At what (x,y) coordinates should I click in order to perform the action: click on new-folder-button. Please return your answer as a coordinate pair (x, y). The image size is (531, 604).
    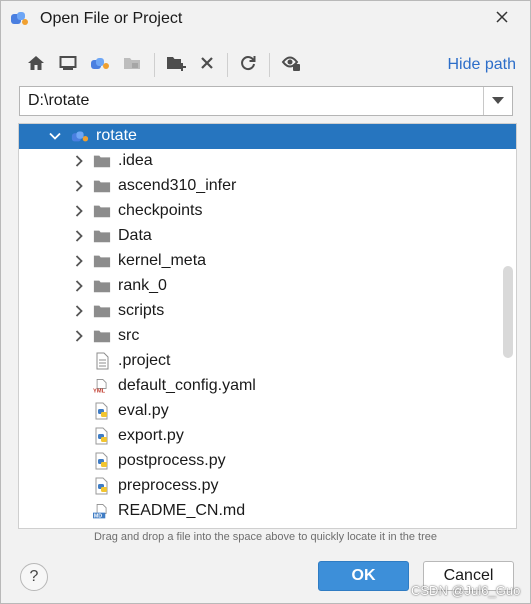
    Looking at the image, I should click on (176, 65).